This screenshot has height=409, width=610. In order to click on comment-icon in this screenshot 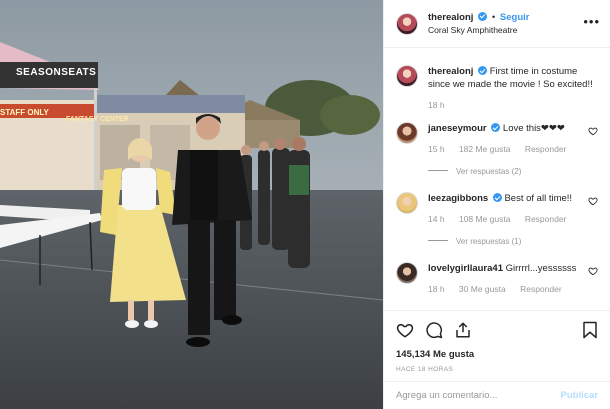, I will do `click(434, 330)`.